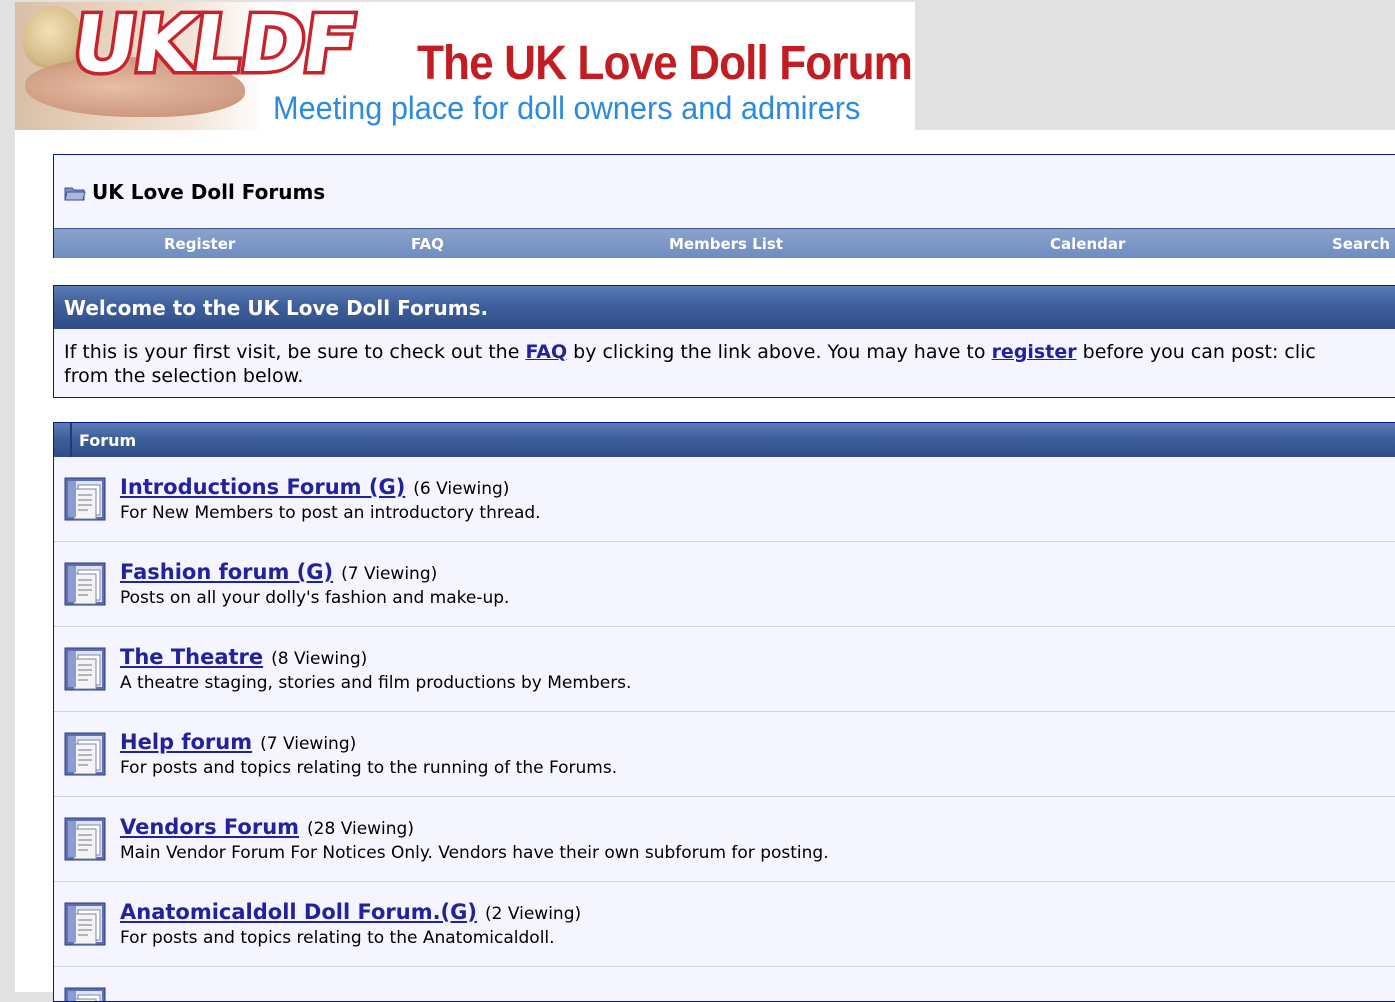  What do you see at coordinates (191, 657) in the screenshot?
I see `forum-link: The Theatre` at bounding box center [191, 657].